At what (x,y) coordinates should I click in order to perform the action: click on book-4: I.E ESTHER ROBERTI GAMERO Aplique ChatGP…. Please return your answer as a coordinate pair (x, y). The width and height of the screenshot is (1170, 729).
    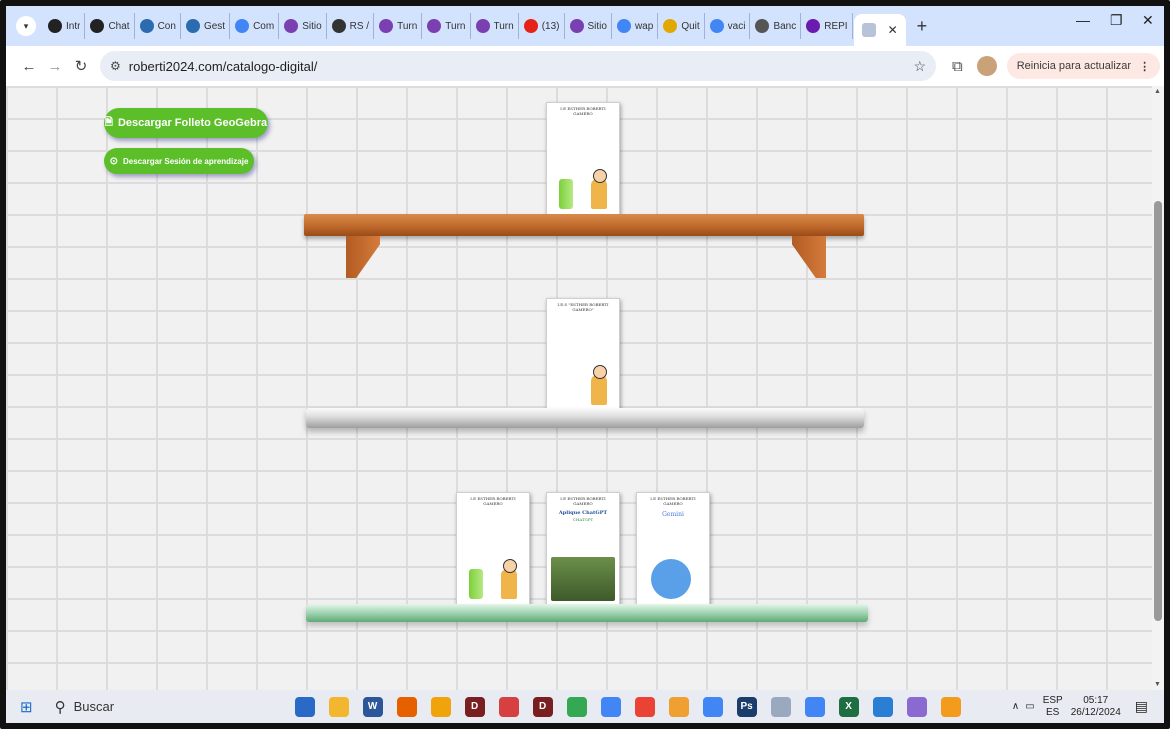
    Looking at the image, I should click on (583, 549).